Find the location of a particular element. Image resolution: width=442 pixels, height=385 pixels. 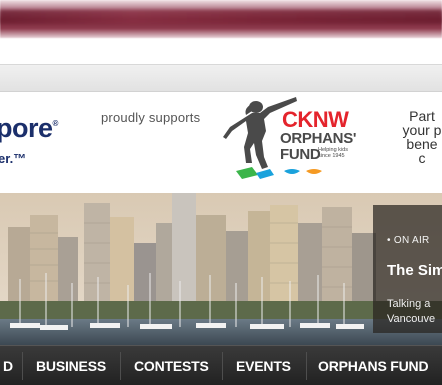

fund-logo-fund: FUND is located at coordinates (300, 154).